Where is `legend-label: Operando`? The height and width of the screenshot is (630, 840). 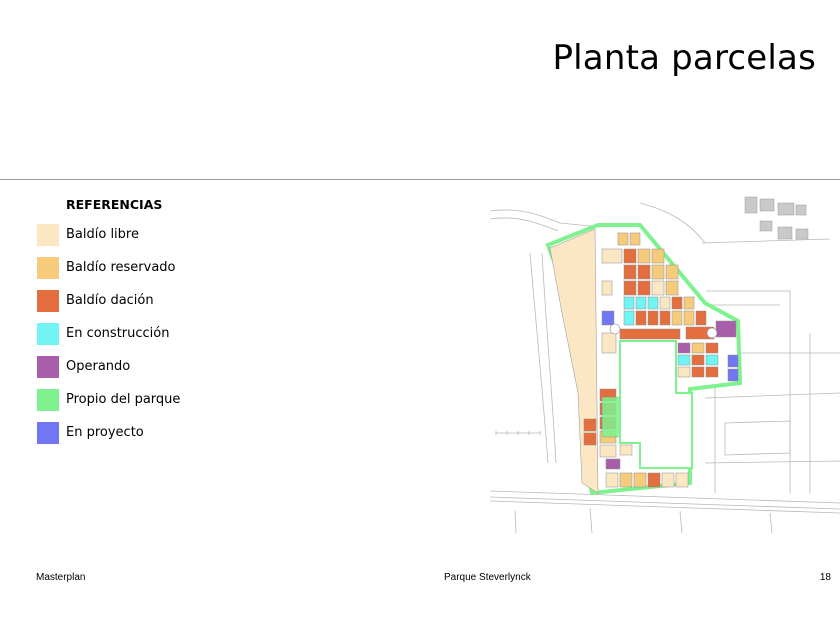 legend-label: Operando is located at coordinates (98, 366).